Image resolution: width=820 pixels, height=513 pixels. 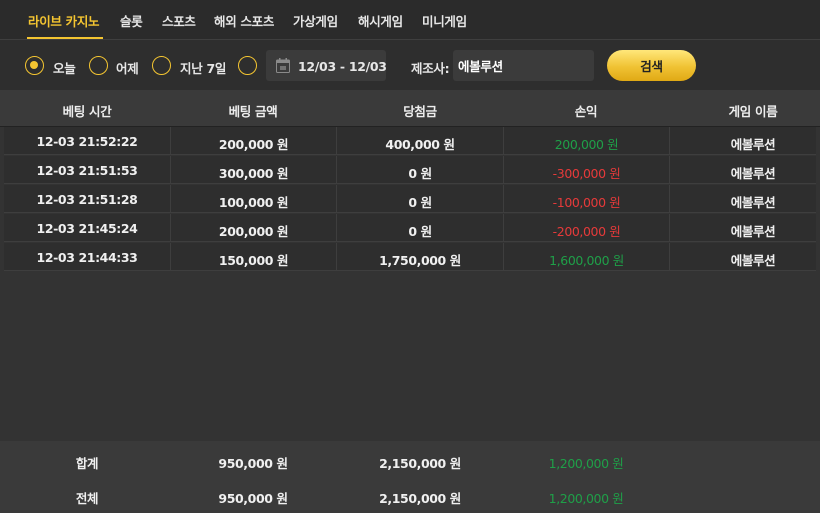 I want to click on winnings-cell: 400,000 원, so click(x=420, y=144).